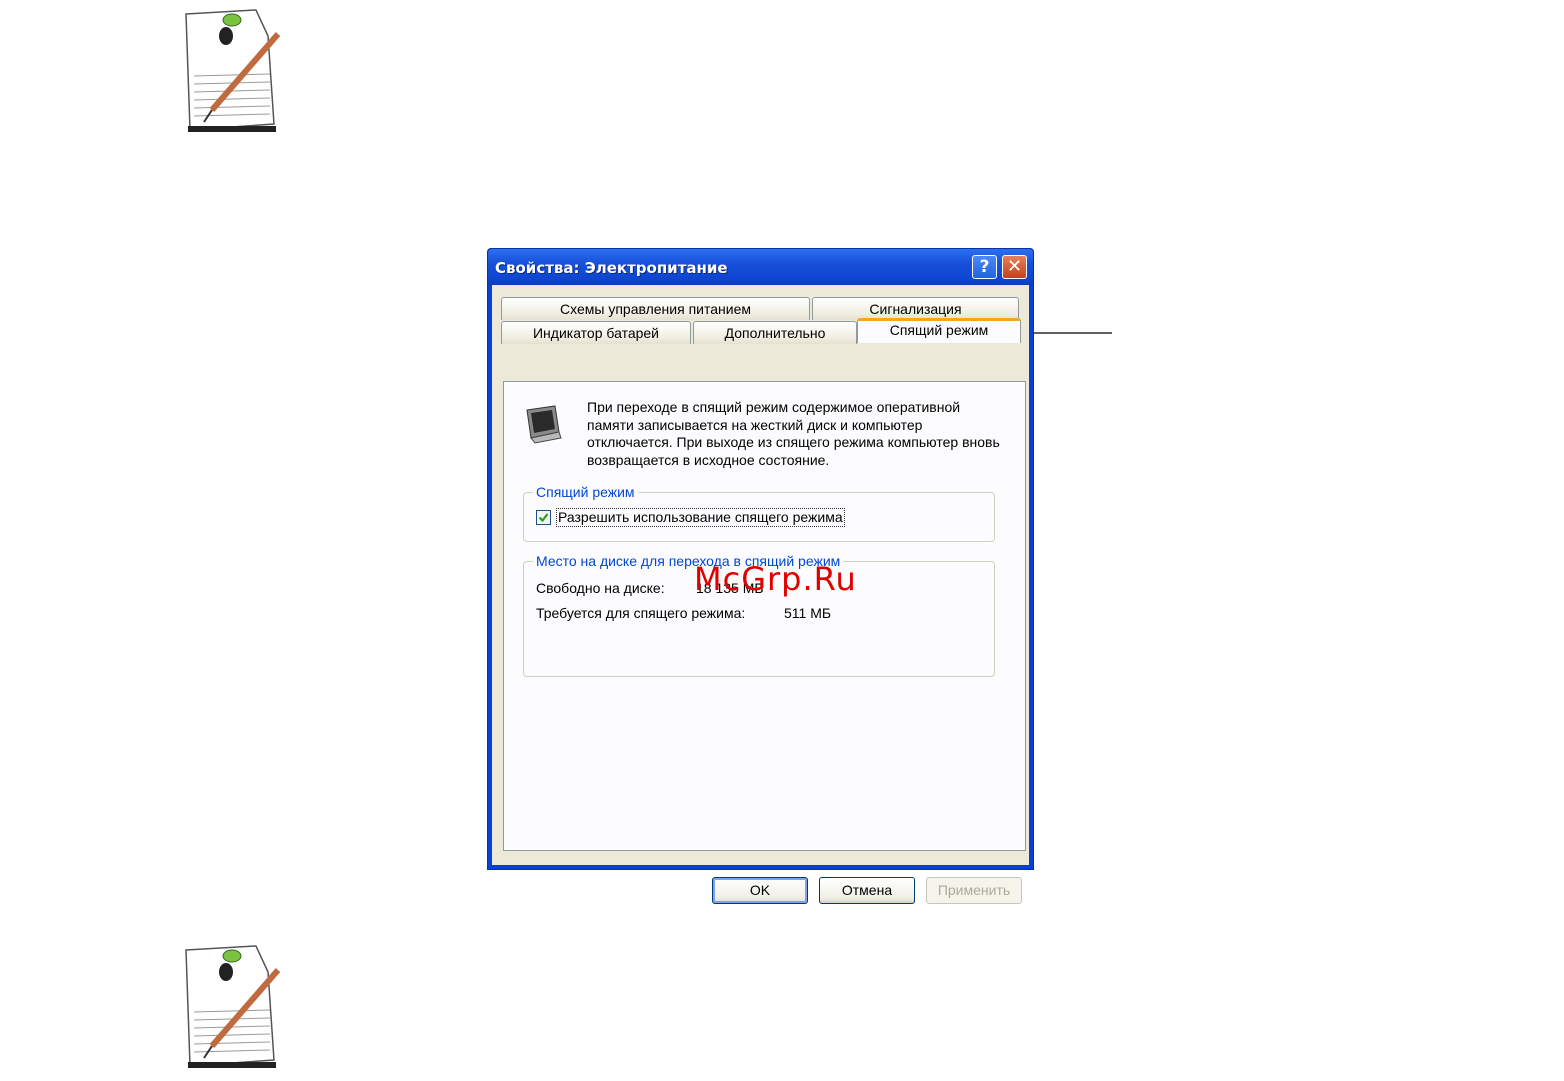 This screenshot has height=1081, width=1564. Describe the element at coordinates (775, 332) in the screenshot. I see `tab-advanced: Дополнительно` at that location.